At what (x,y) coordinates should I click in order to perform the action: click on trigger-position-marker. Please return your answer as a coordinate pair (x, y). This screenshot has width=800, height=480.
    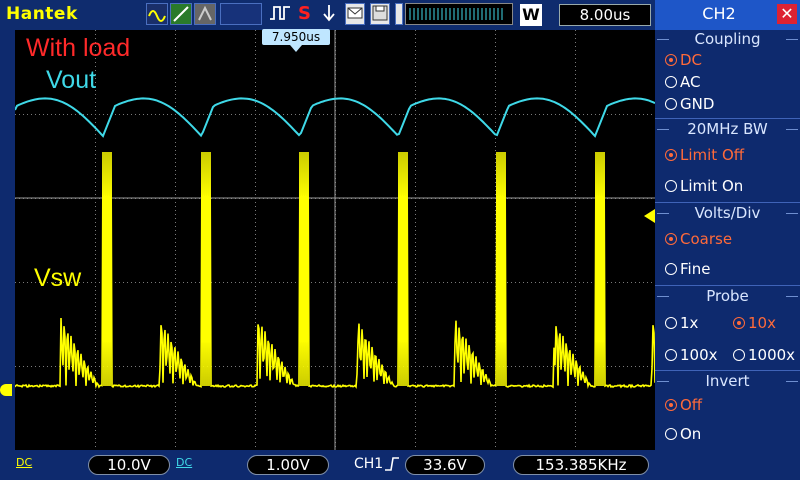
    Looking at the image, I should click on (296, 48).